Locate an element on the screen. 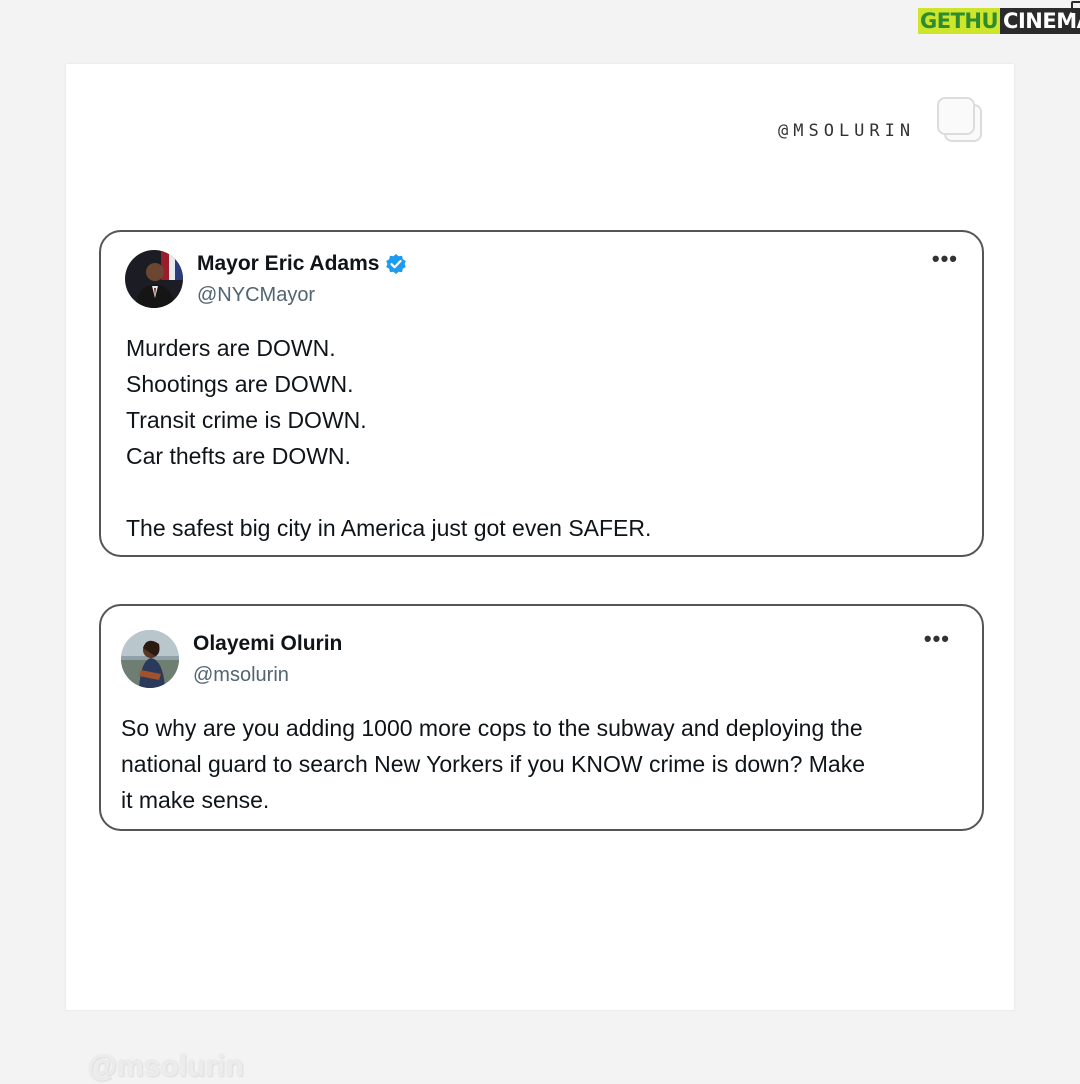 Image resolution: width=1080 pixels, height=1084 pixels. author-row: Mayor Eric Adams is located at coordinates (302, 264).